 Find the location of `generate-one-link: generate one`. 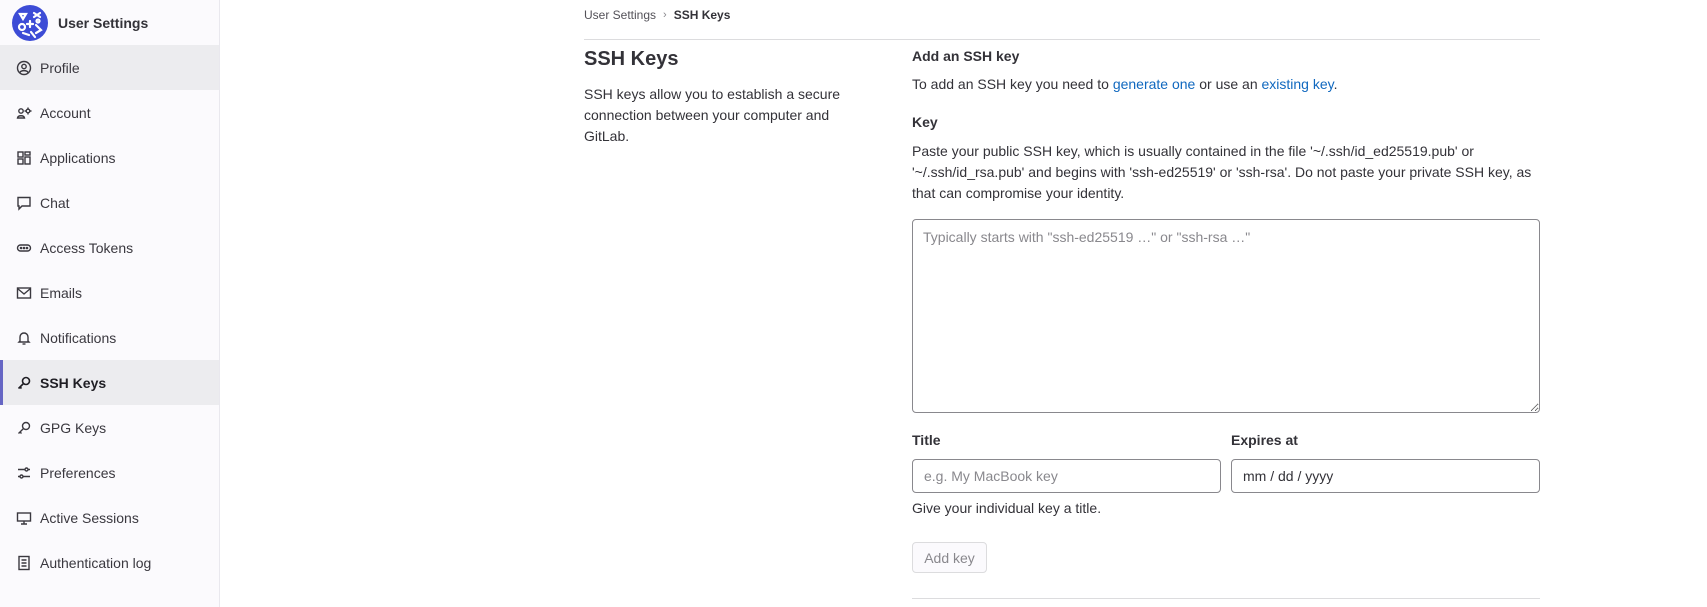

generate-one-link: generate one is located at coordinates (1154, 84).